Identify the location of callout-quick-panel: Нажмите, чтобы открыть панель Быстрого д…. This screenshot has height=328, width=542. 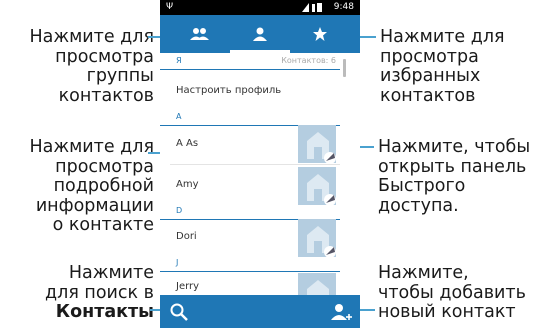
(454, 176).